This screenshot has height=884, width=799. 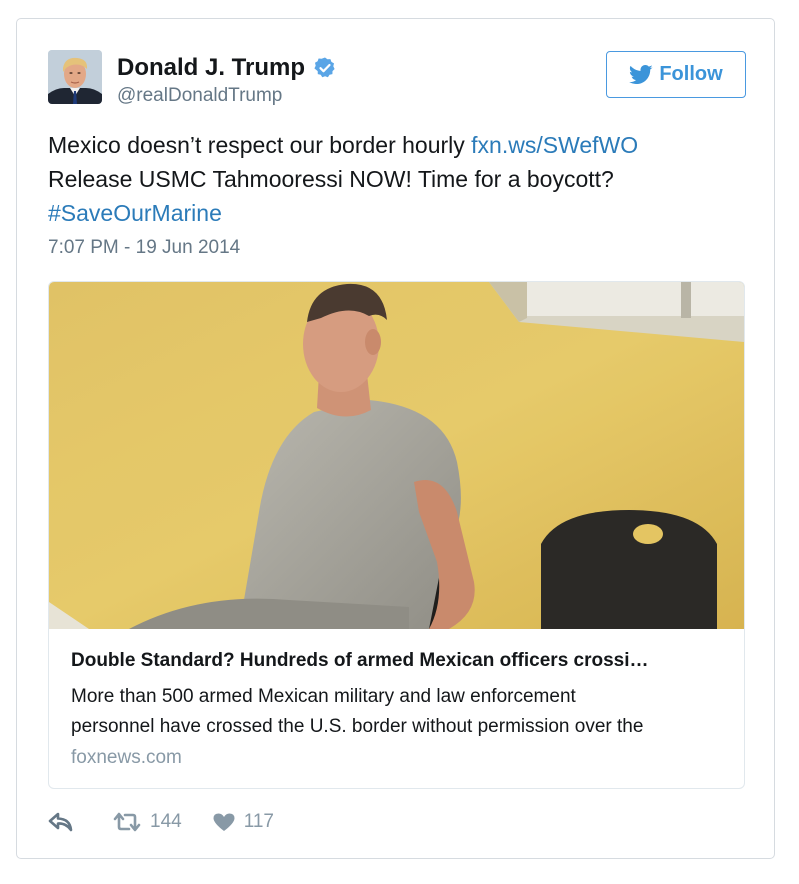 I want to click on card-domain: foxnews.com, so click(x=126, y=757).